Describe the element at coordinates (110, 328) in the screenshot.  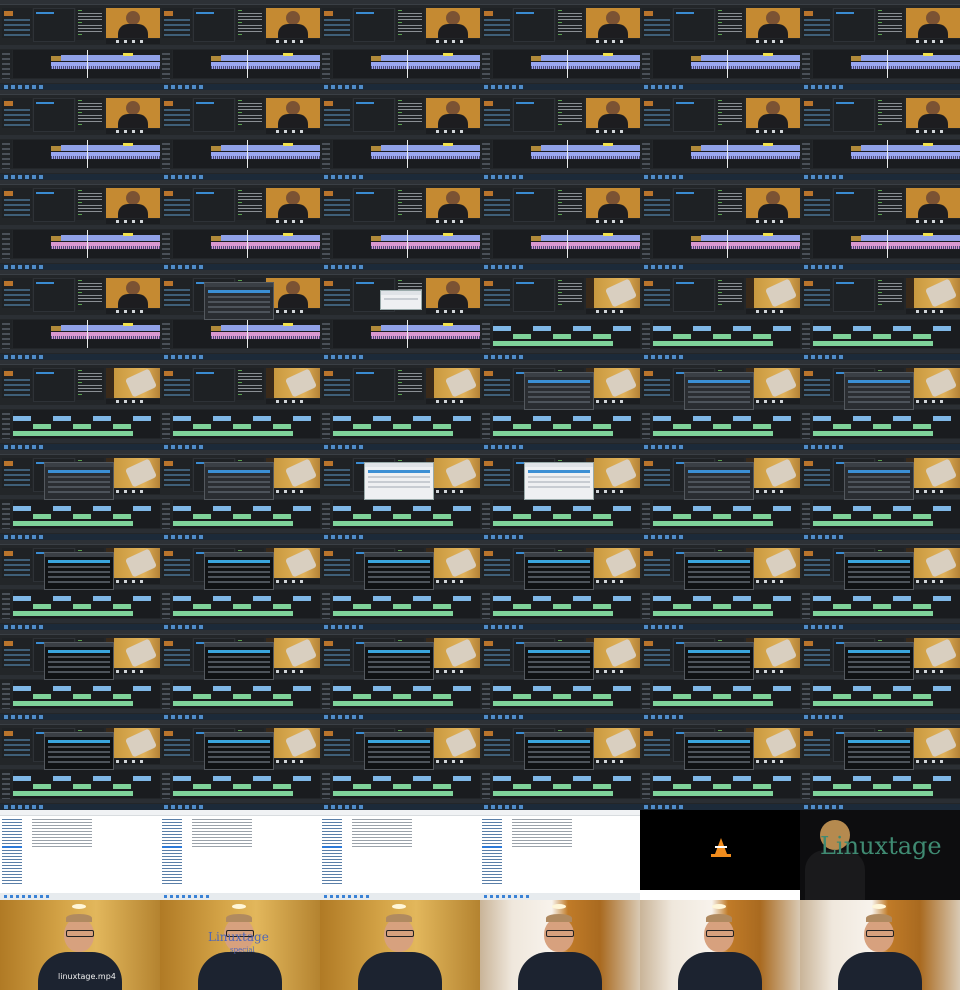
I see `title-clip` at that location.